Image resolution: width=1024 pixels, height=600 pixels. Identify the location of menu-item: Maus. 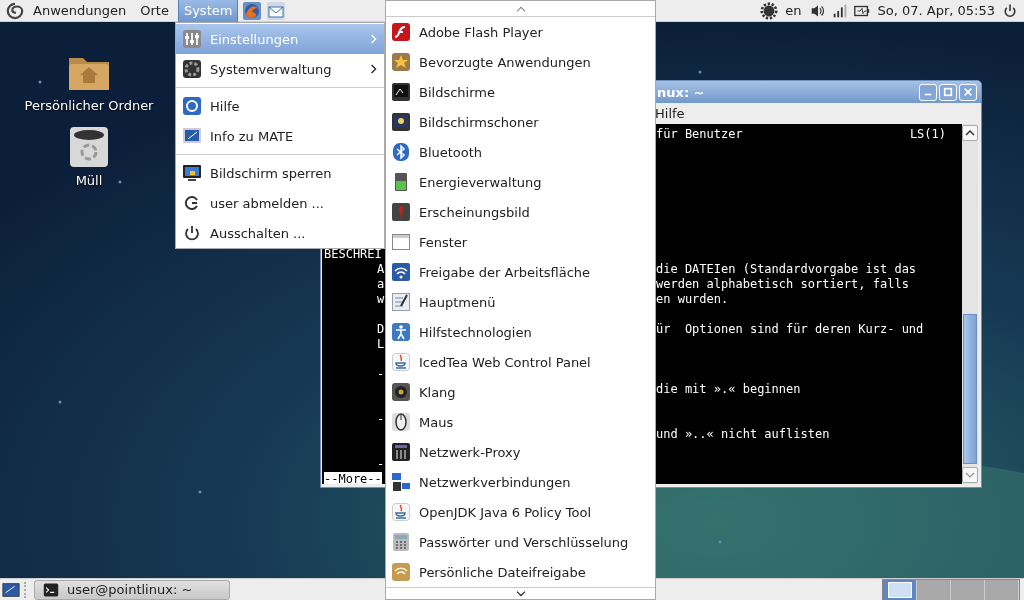
(520, 422).